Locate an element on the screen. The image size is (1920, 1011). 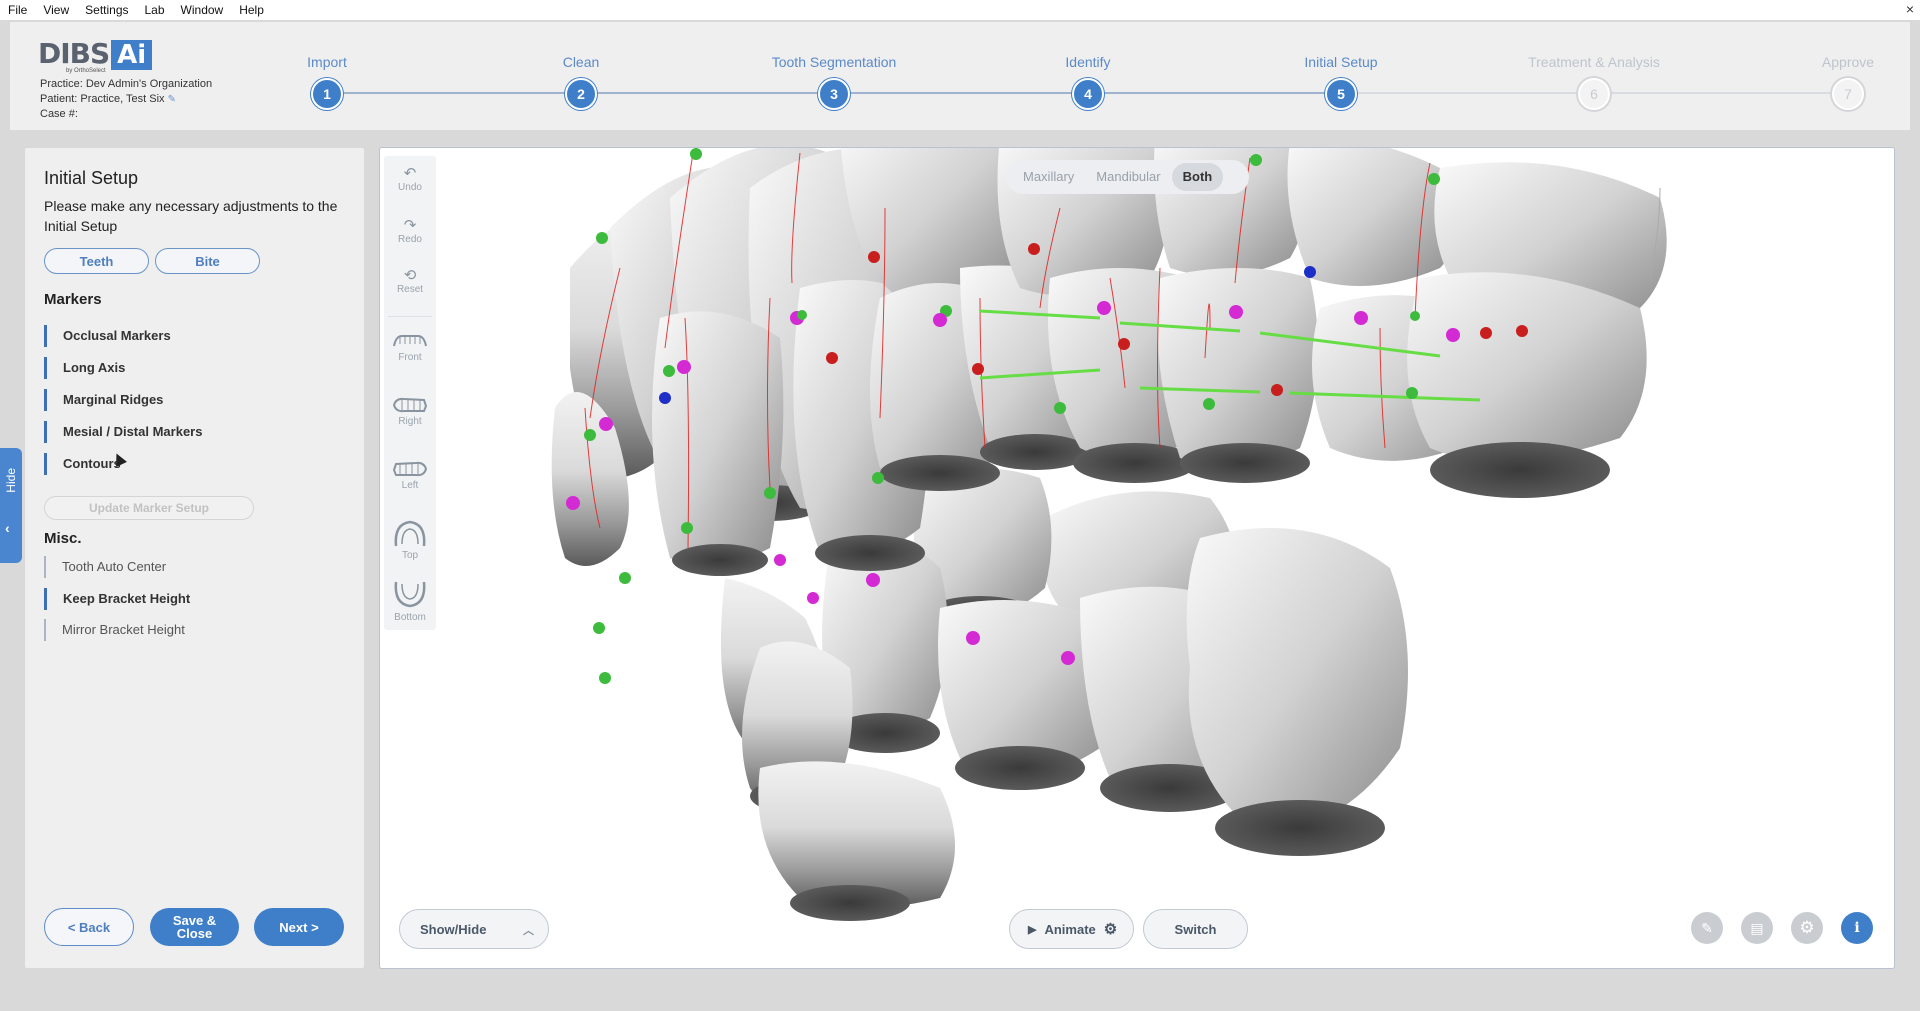
step-circle: 6 is located at coordinates (1594, 94).